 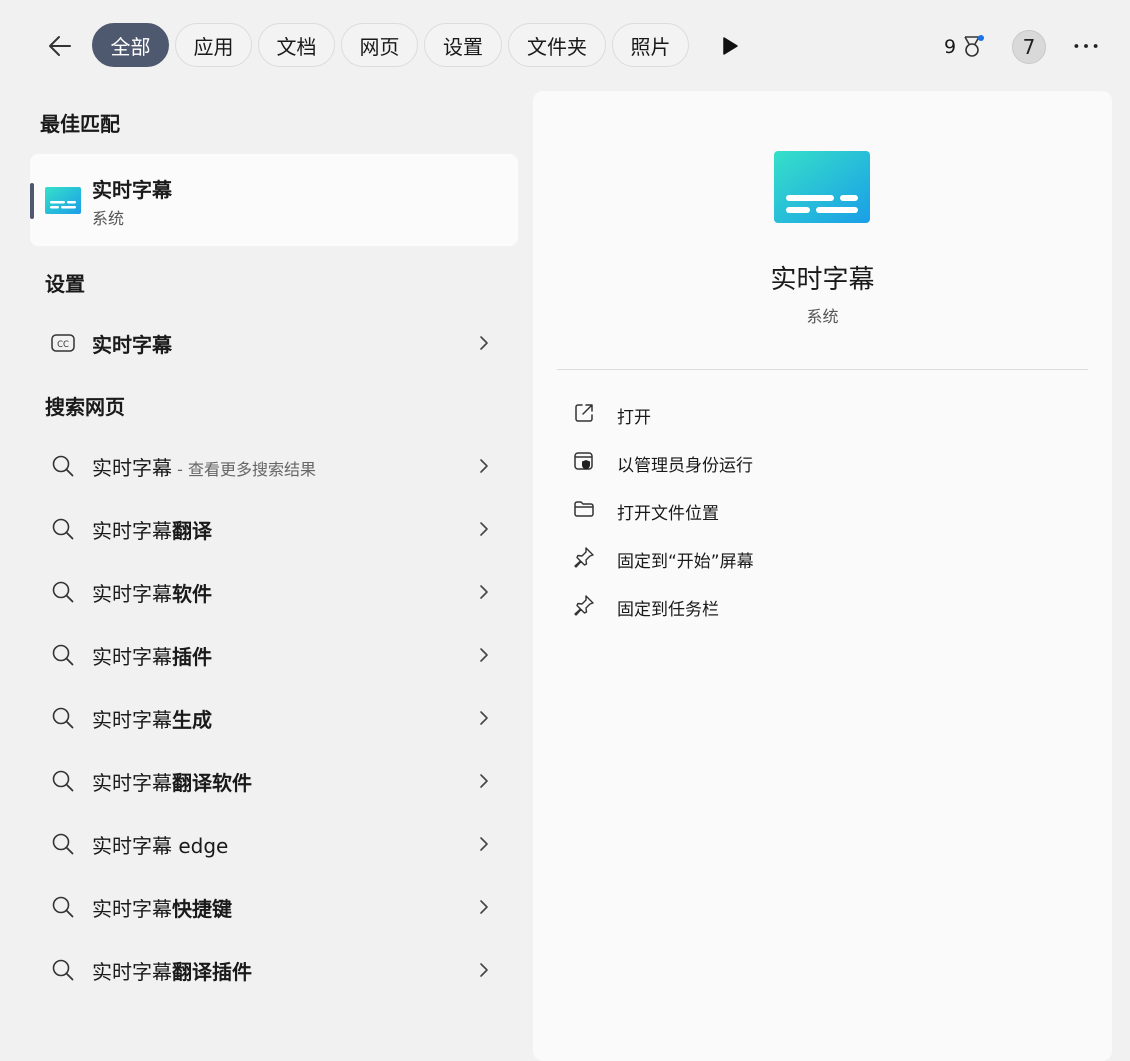 I want to click on detail-subtitle: 系统, so click(x=822, y=316).